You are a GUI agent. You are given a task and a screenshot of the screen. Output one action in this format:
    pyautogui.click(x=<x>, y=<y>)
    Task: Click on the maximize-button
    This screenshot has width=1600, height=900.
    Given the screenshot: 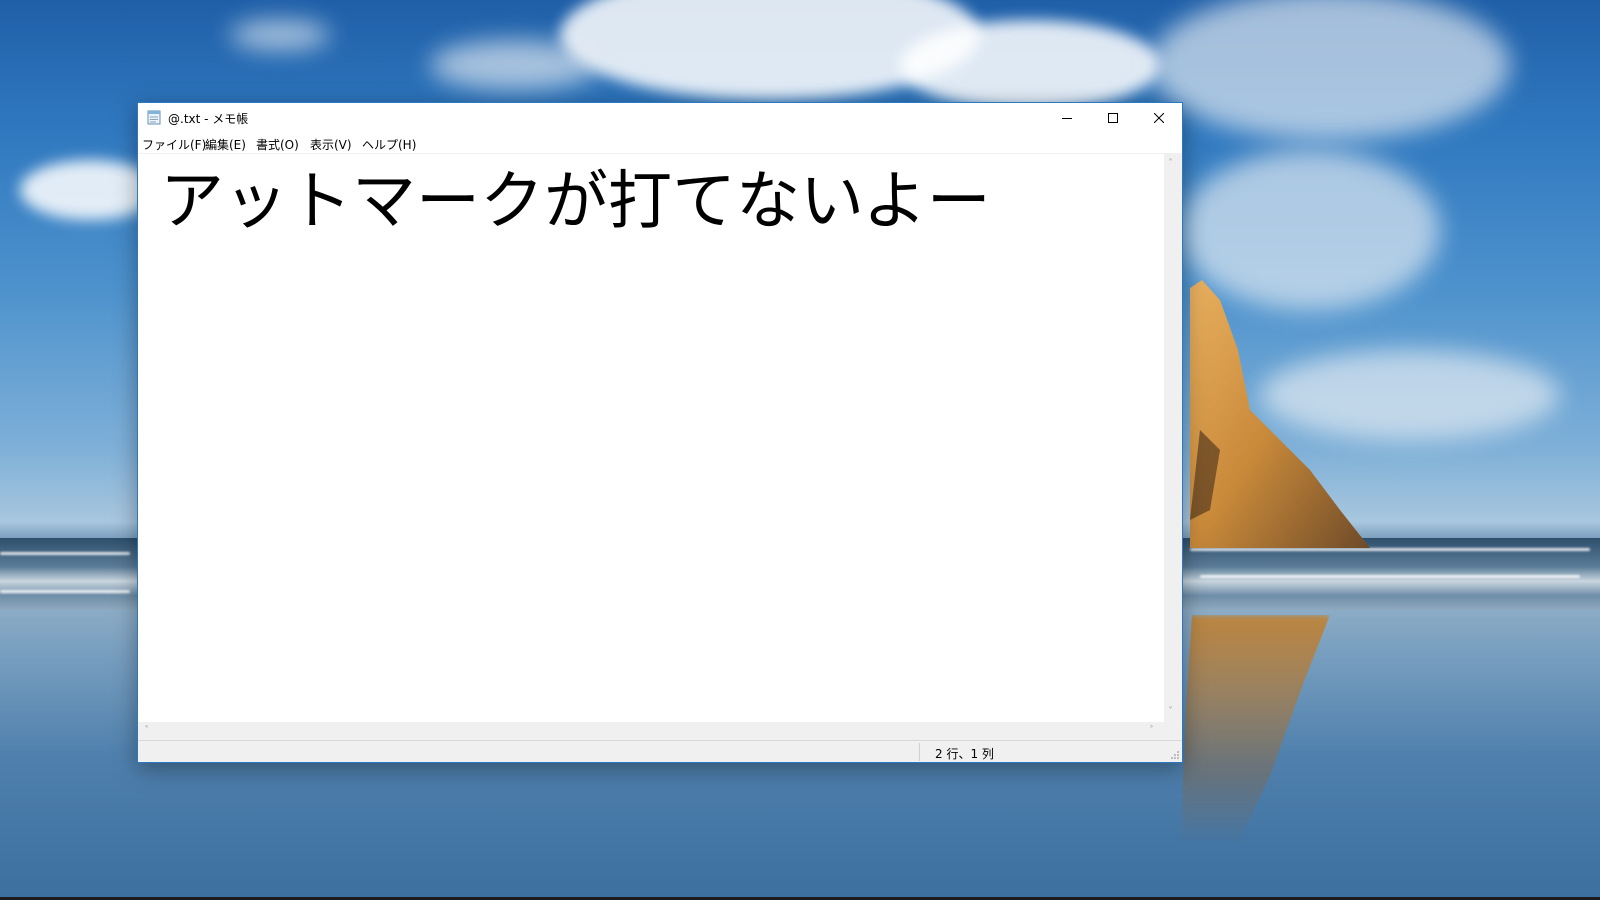 What is the action you would take?
    pyautogui.click(x=1113, y=118)
    